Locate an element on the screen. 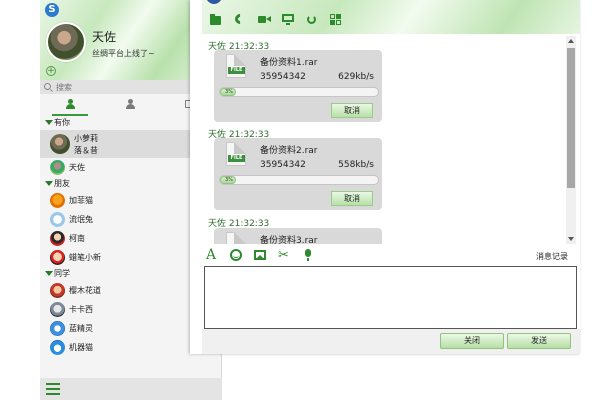 Image resolution: width=600 pixels, height=400 pixels. message-history-link: 消息记录 is located at coordinates (552, 256).